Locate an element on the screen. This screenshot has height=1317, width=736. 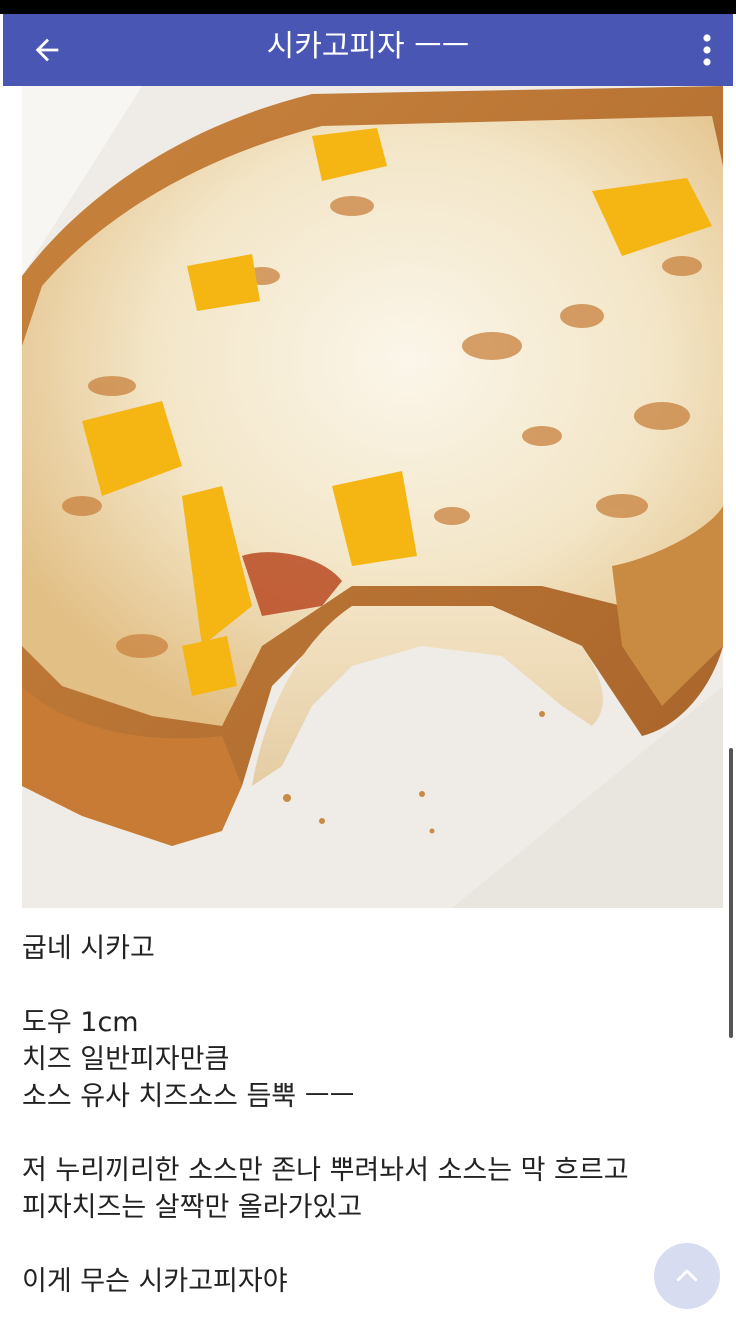
post-line: 도우 1cm is located at coordinates (80, 1022).